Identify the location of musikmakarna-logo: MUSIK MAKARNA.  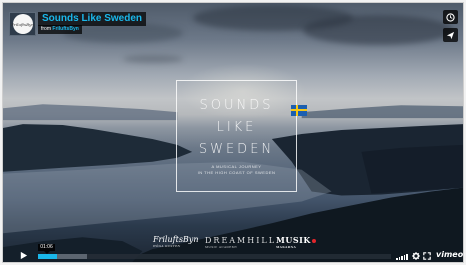
(296, 242).